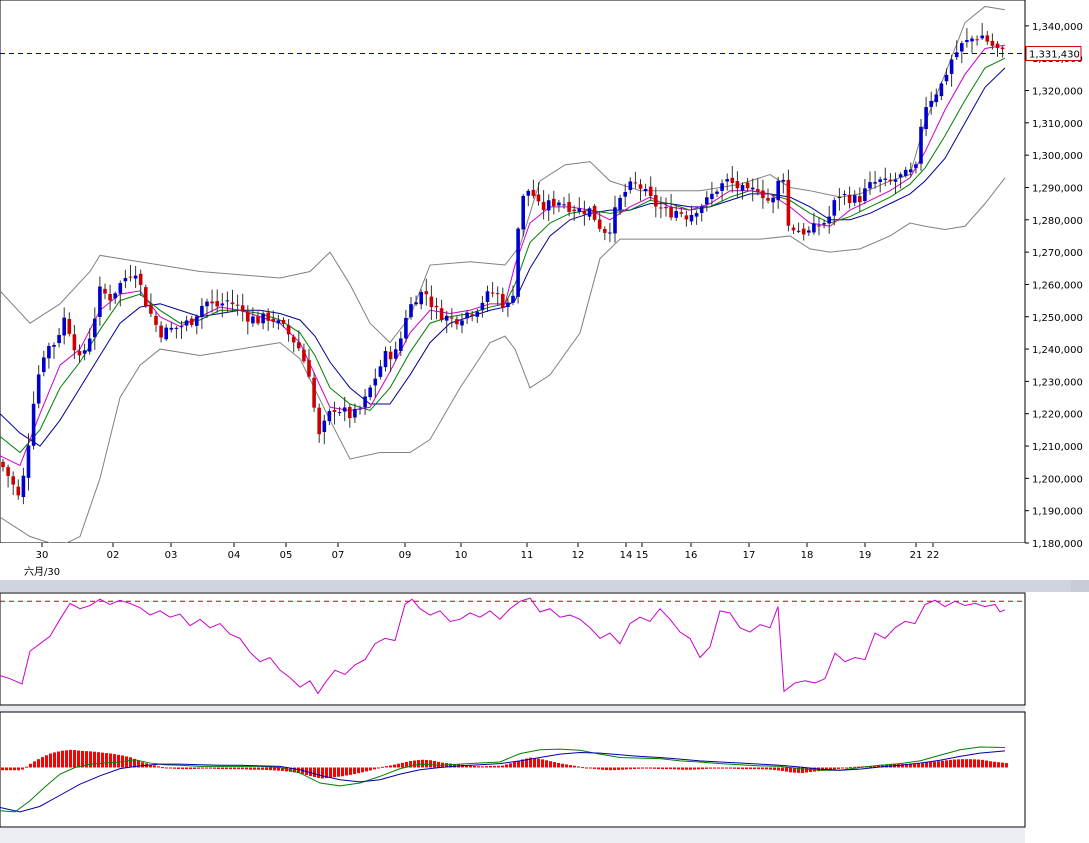  What do you see at coordinates (513, 769) in the screenshot?
I see `macd-panel` at bounding box center [513, 769].